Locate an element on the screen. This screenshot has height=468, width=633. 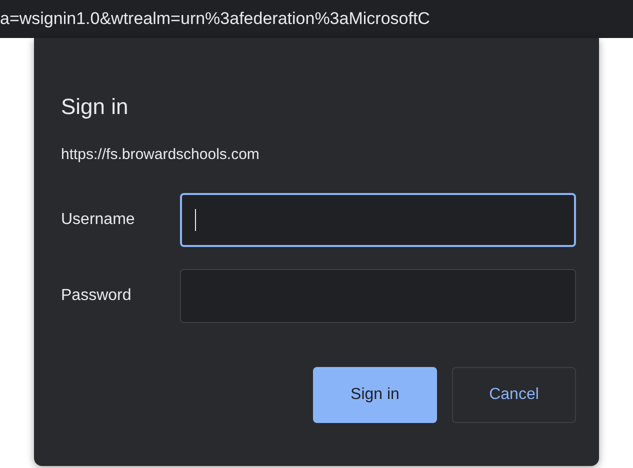
dialog-button: Cancel is located at coordinates (514, 395).